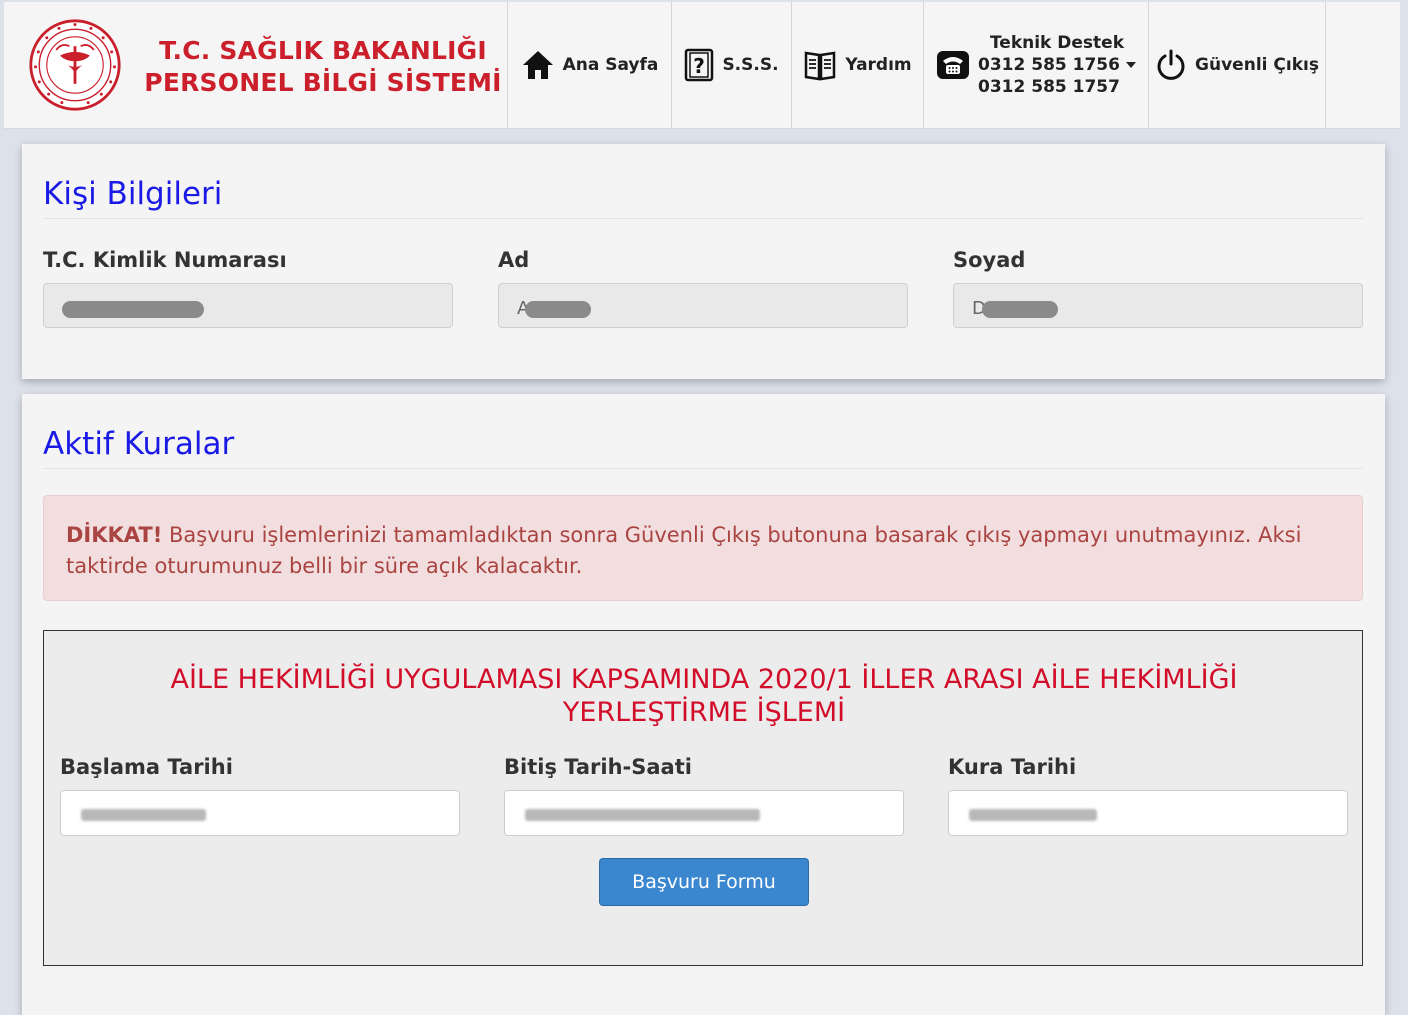 The image size is (1408, 1015). Describe the element at coordinates (538, 65) in the screenshot. I see `home-icon` at that location.